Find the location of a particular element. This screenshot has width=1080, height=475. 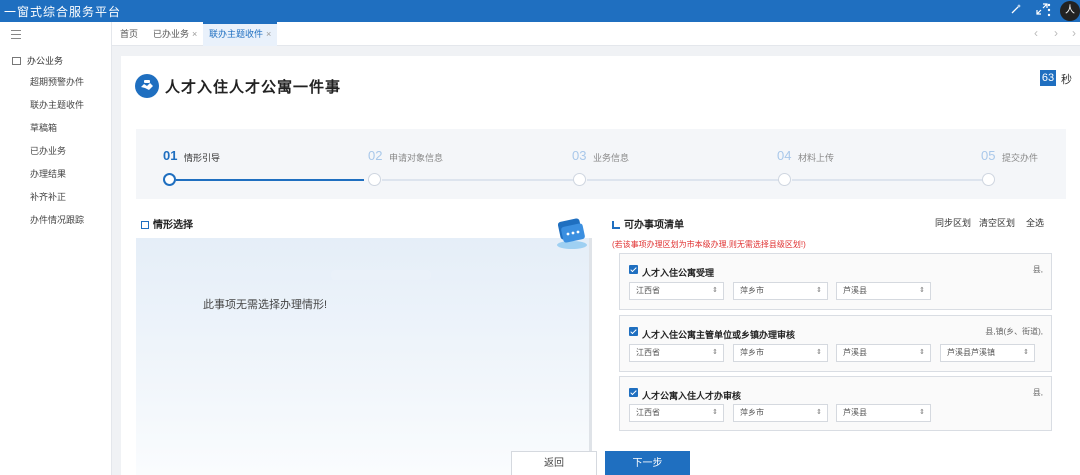

step-4-number: 04 is located at coordinates (784, 155).